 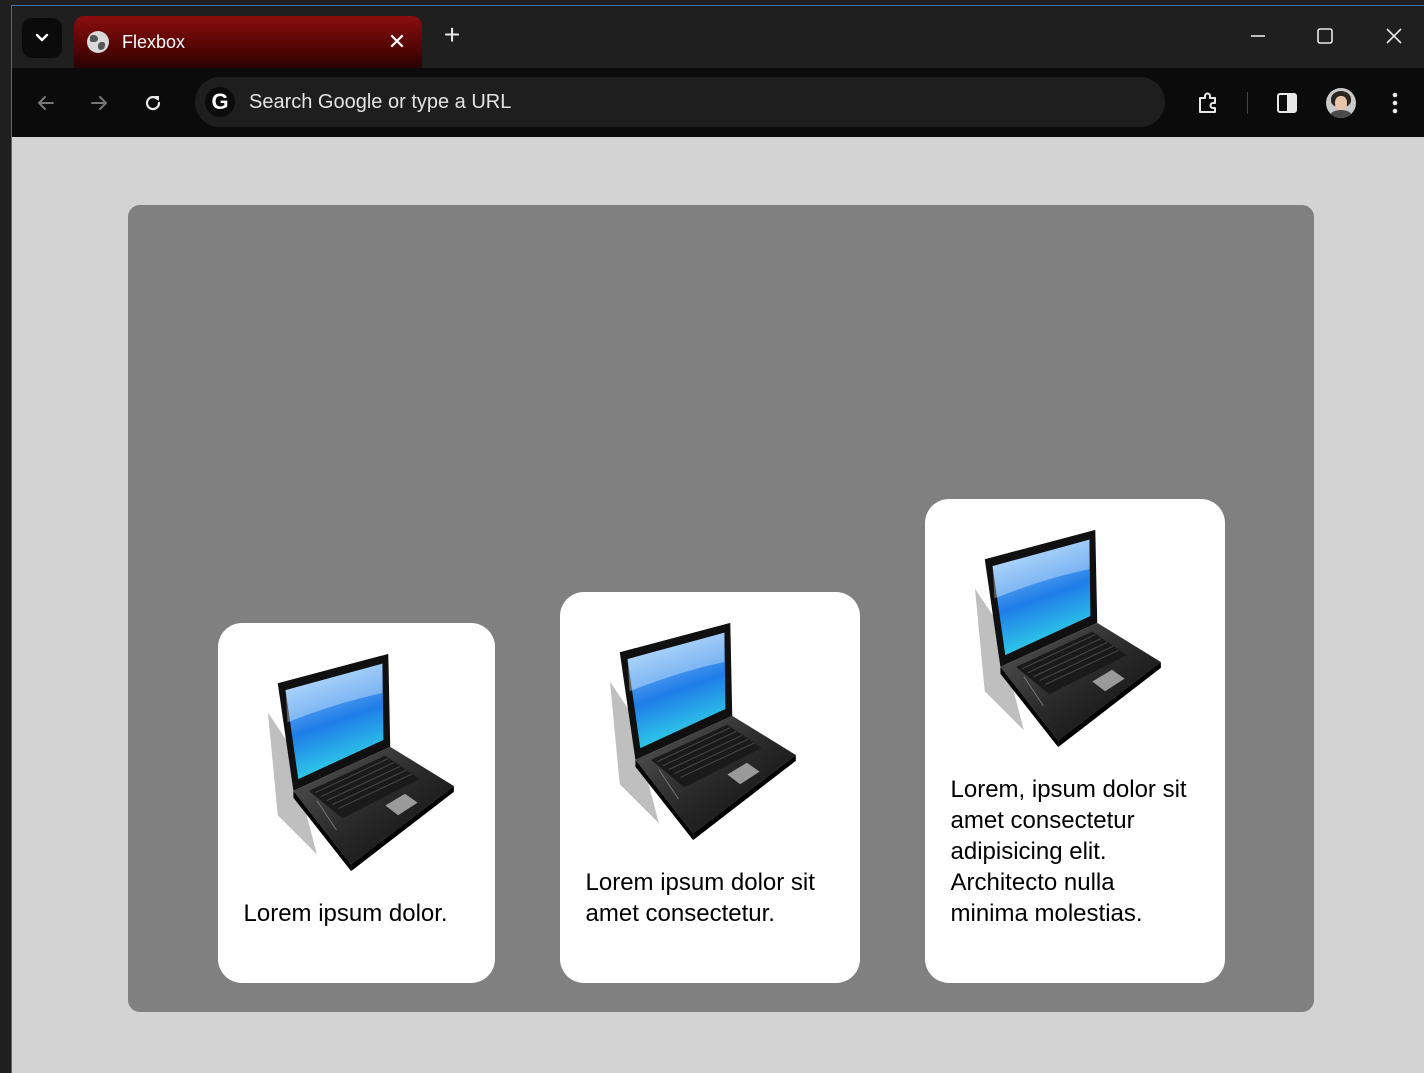 I want to click on back-button, so click(x=46, y=103).